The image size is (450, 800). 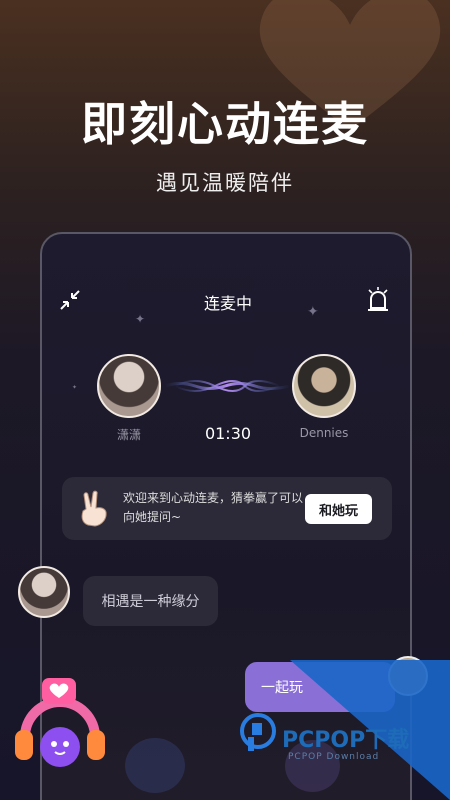 What do you see at coordinates (225, 183) in the screenshot?
I see `hero-subtitle: 遇见温暖陪伴` at bounding box center [225, 183].